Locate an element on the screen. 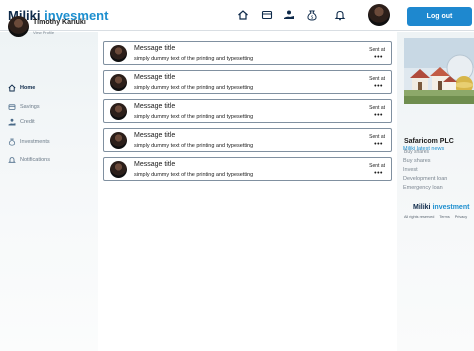  footer-logo-word-1: Miliki is located at coordinates (422, 207).